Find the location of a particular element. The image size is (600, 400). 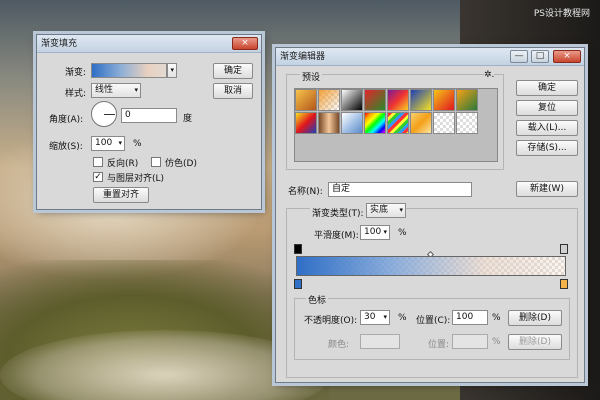

stops-group is located at coordinates (432, 329).